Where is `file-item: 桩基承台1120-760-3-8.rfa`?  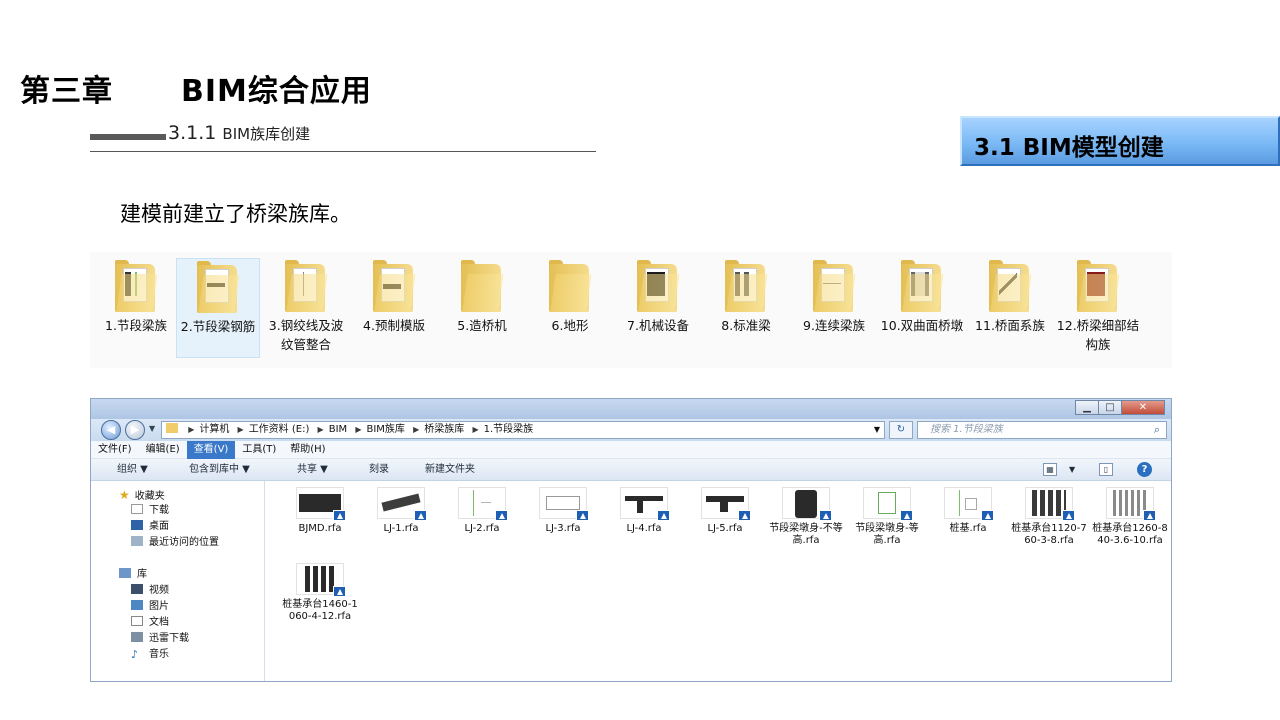
file-item: 桩基承台1120-760-3-8.rfa is located at coordinates (1049, 517).